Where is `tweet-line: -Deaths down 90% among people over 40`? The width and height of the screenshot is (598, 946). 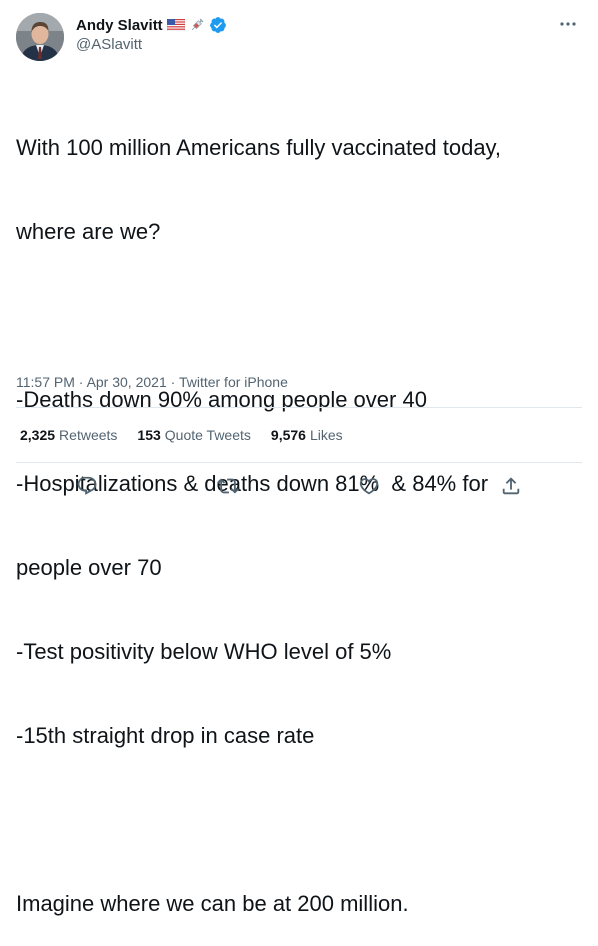
tweet-line: -Deaths down 90% among people over 40 is located at coordinates (221, 399).